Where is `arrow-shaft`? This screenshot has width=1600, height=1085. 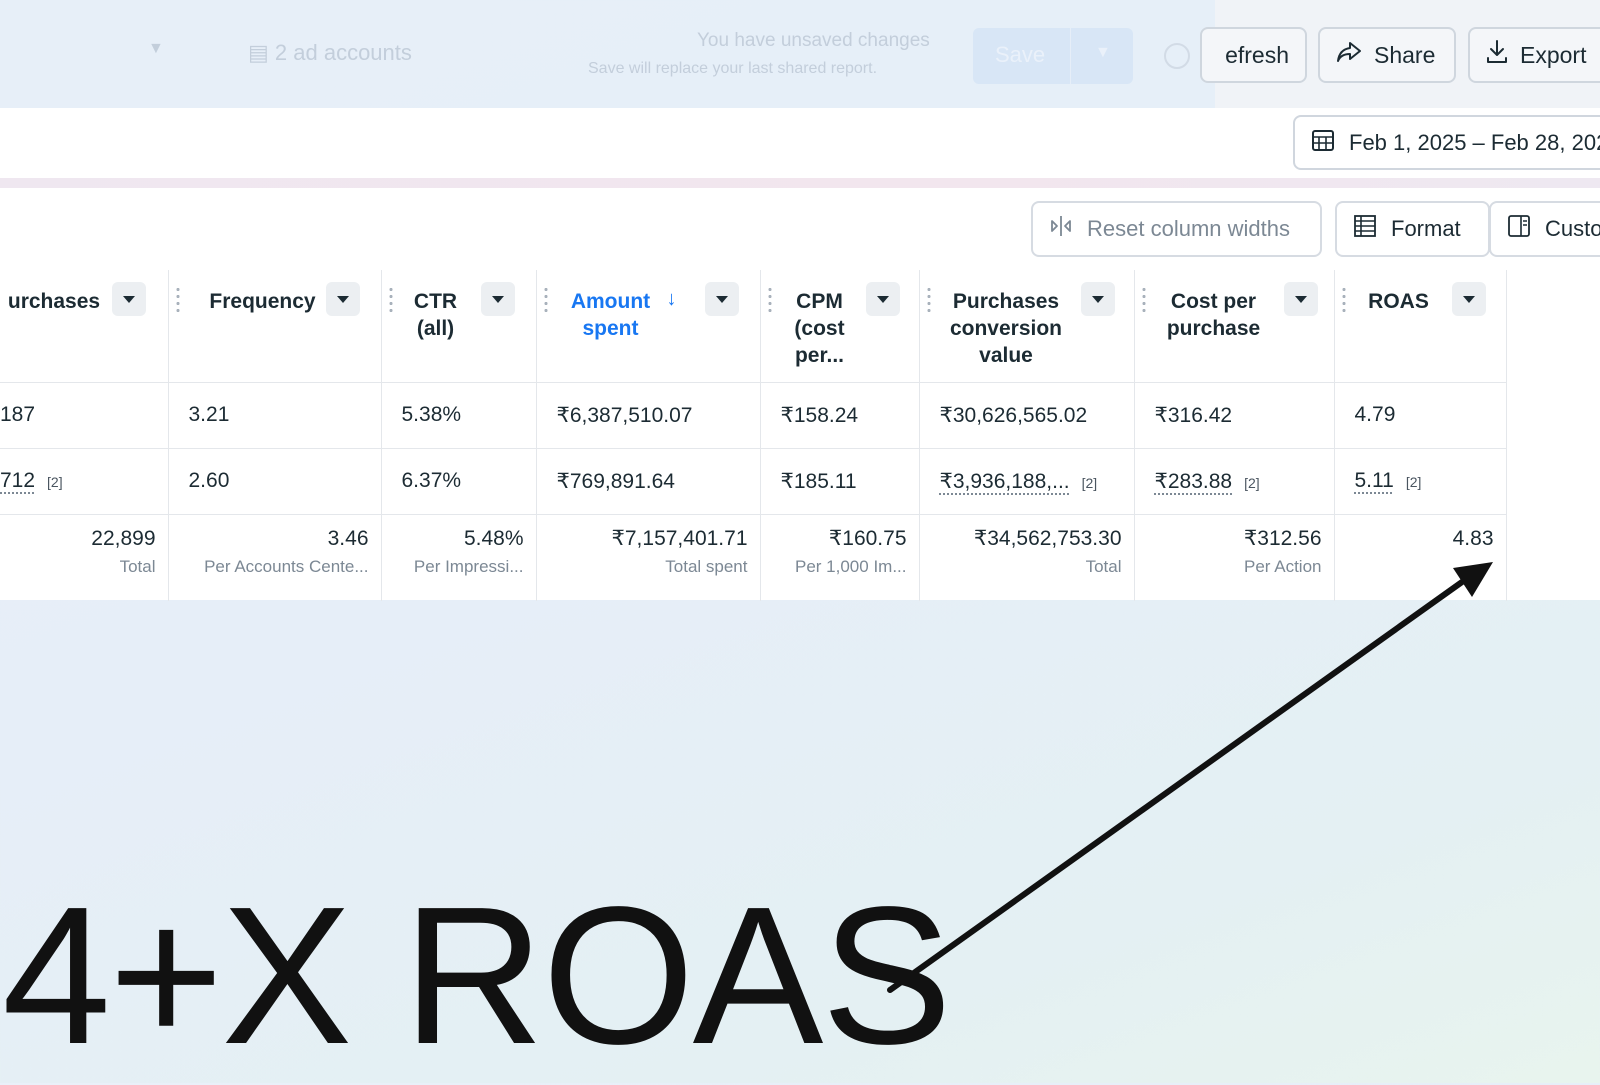
arrow-shaft is located at coordinates (1176, 786).